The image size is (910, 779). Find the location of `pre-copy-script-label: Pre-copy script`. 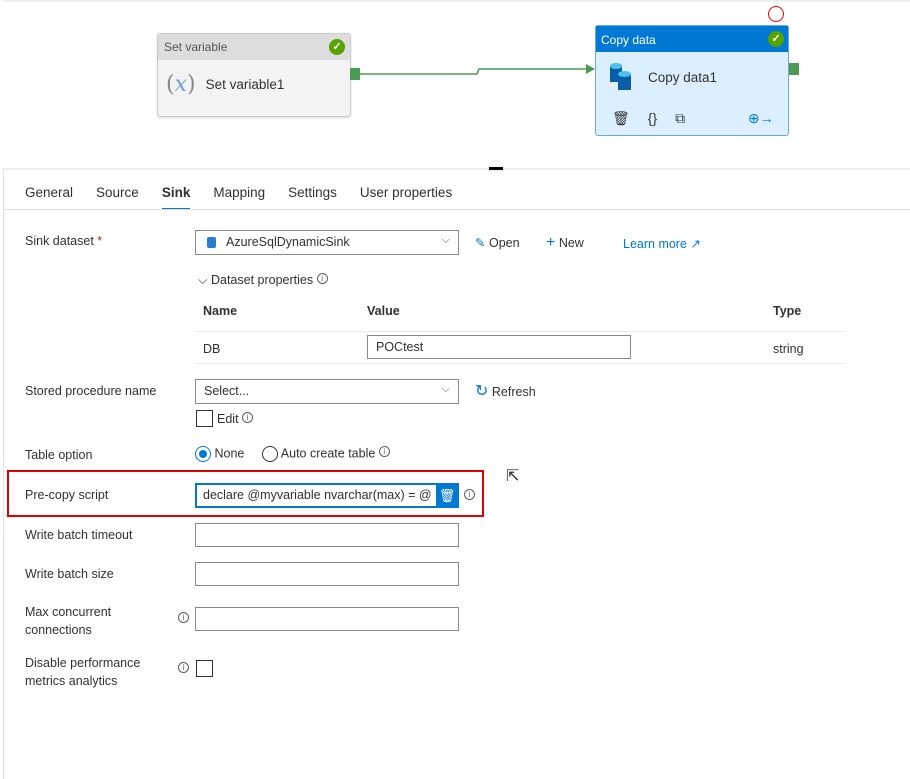

pre-copy-script-label: Pre-copy script is located at coordinates (67, 495).